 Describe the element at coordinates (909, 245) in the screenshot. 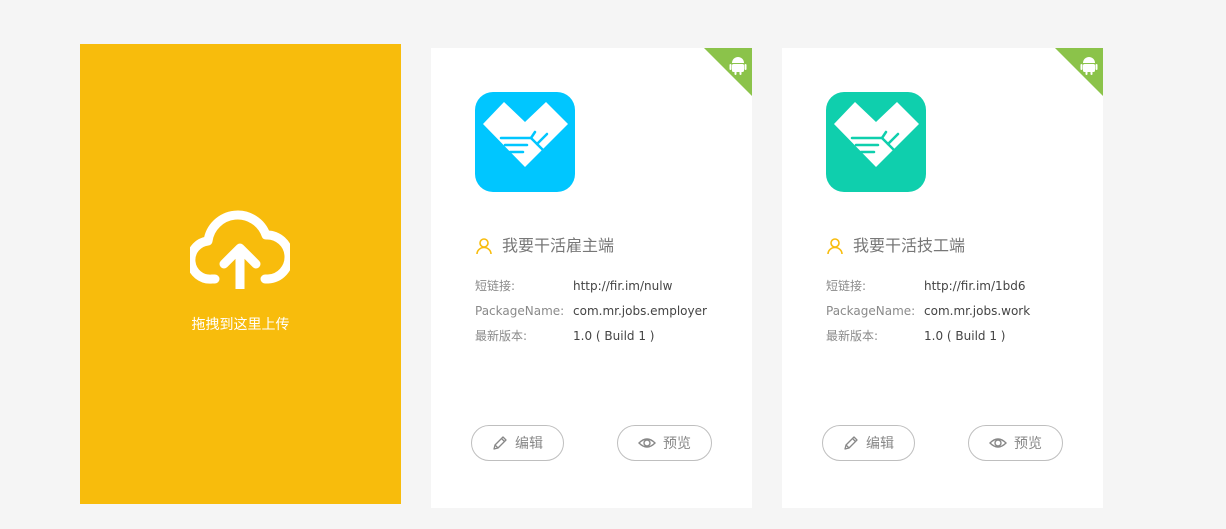

I see `app-name: 我要干活技工端` at that location.